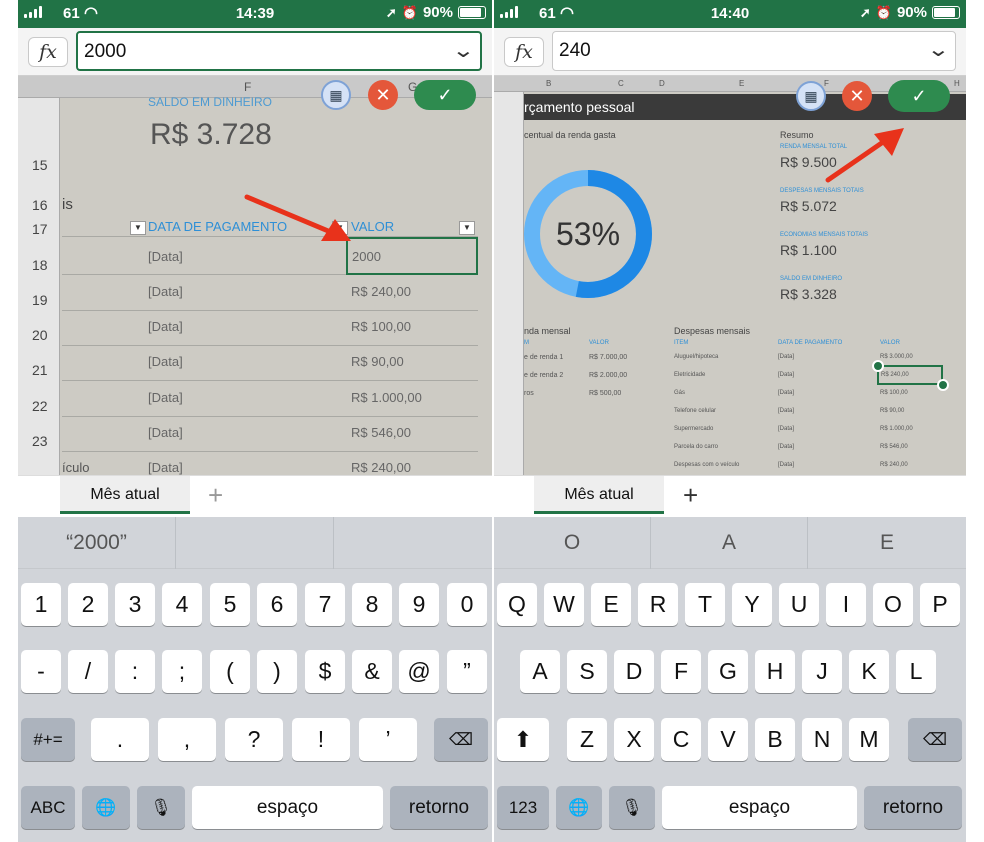 The height and width of the screenshot is (842, 984). Describe the element at coordinates (247, 87) in the screenshot. I see `column-f-header: F` at that location.